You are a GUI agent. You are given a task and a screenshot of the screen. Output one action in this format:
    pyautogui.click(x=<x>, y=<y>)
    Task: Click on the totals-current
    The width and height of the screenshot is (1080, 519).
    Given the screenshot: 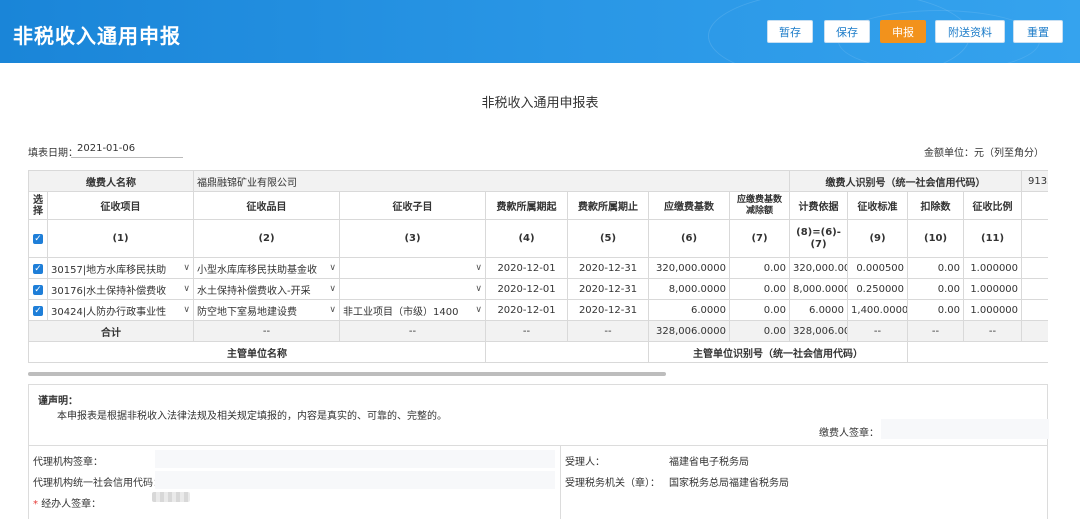 What is the action you would take?
    pyautogui.click(x=1034, y=331)
    